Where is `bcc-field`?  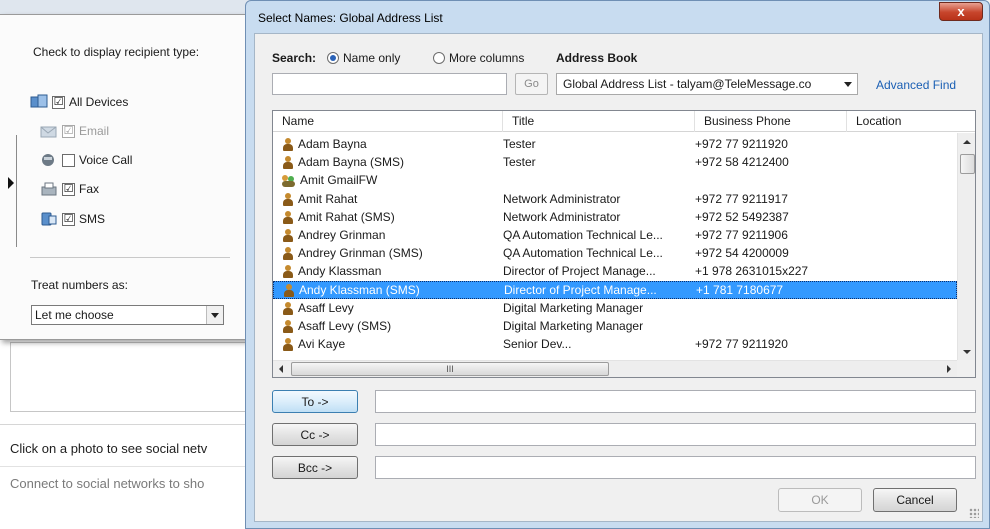
bcc-field is located at coordinates (675, 467).